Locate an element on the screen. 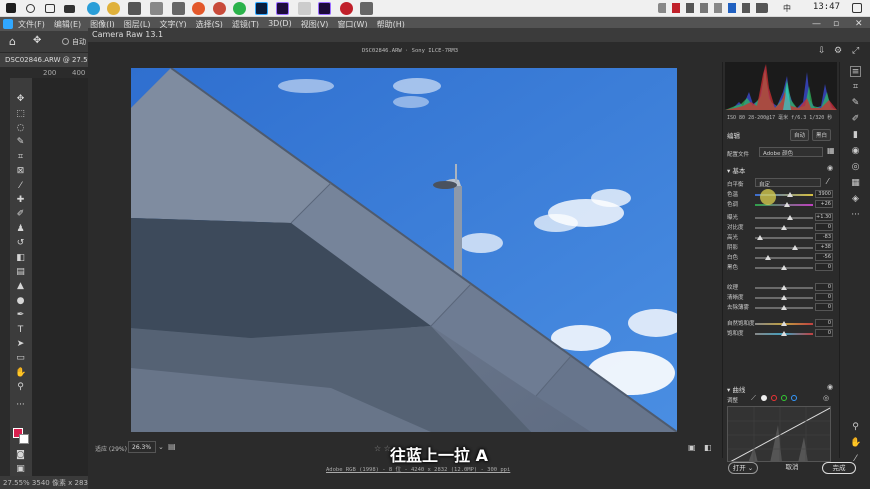  stamp-tool-icon: ♟ is located at coordinates (20, 229).